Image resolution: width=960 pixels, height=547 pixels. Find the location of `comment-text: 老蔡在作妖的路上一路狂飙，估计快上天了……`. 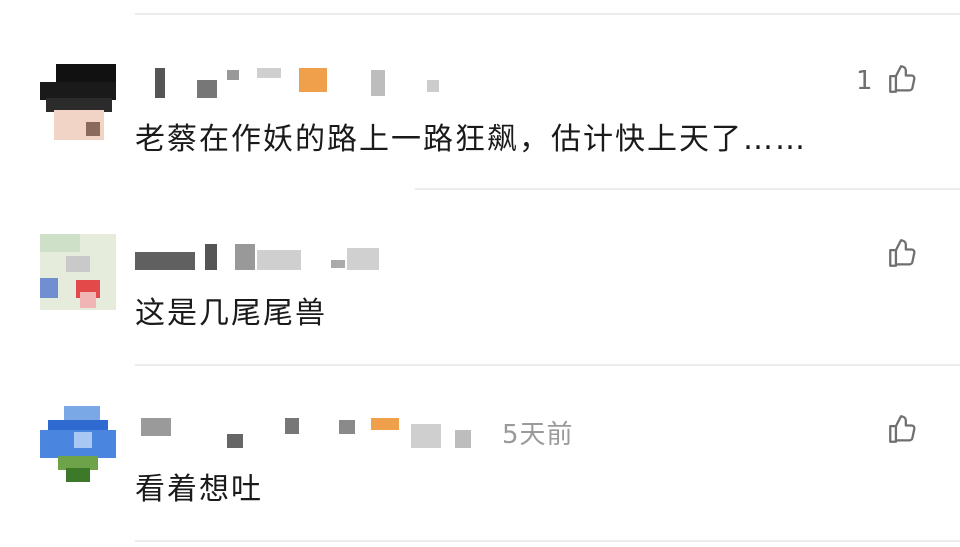

comment-text: 老蔡在作妖的路上一路狂飙，估计快上天了…… is located at coordinates (471, 139).